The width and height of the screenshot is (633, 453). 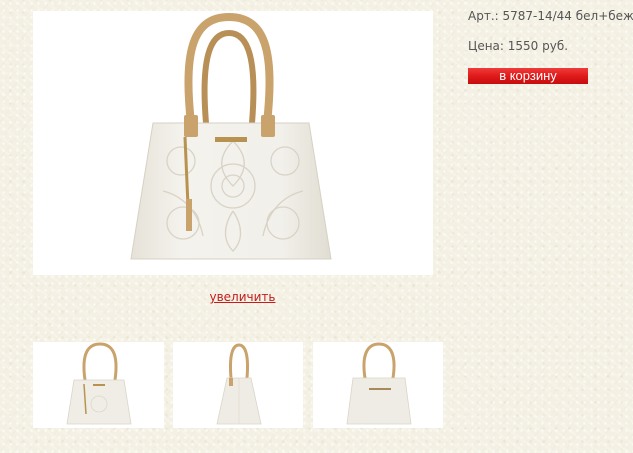 What do you see at coordinates (242, 297) in the screenshot?
I see `zoom-link: увеличить` at bounding box center [242, 297].